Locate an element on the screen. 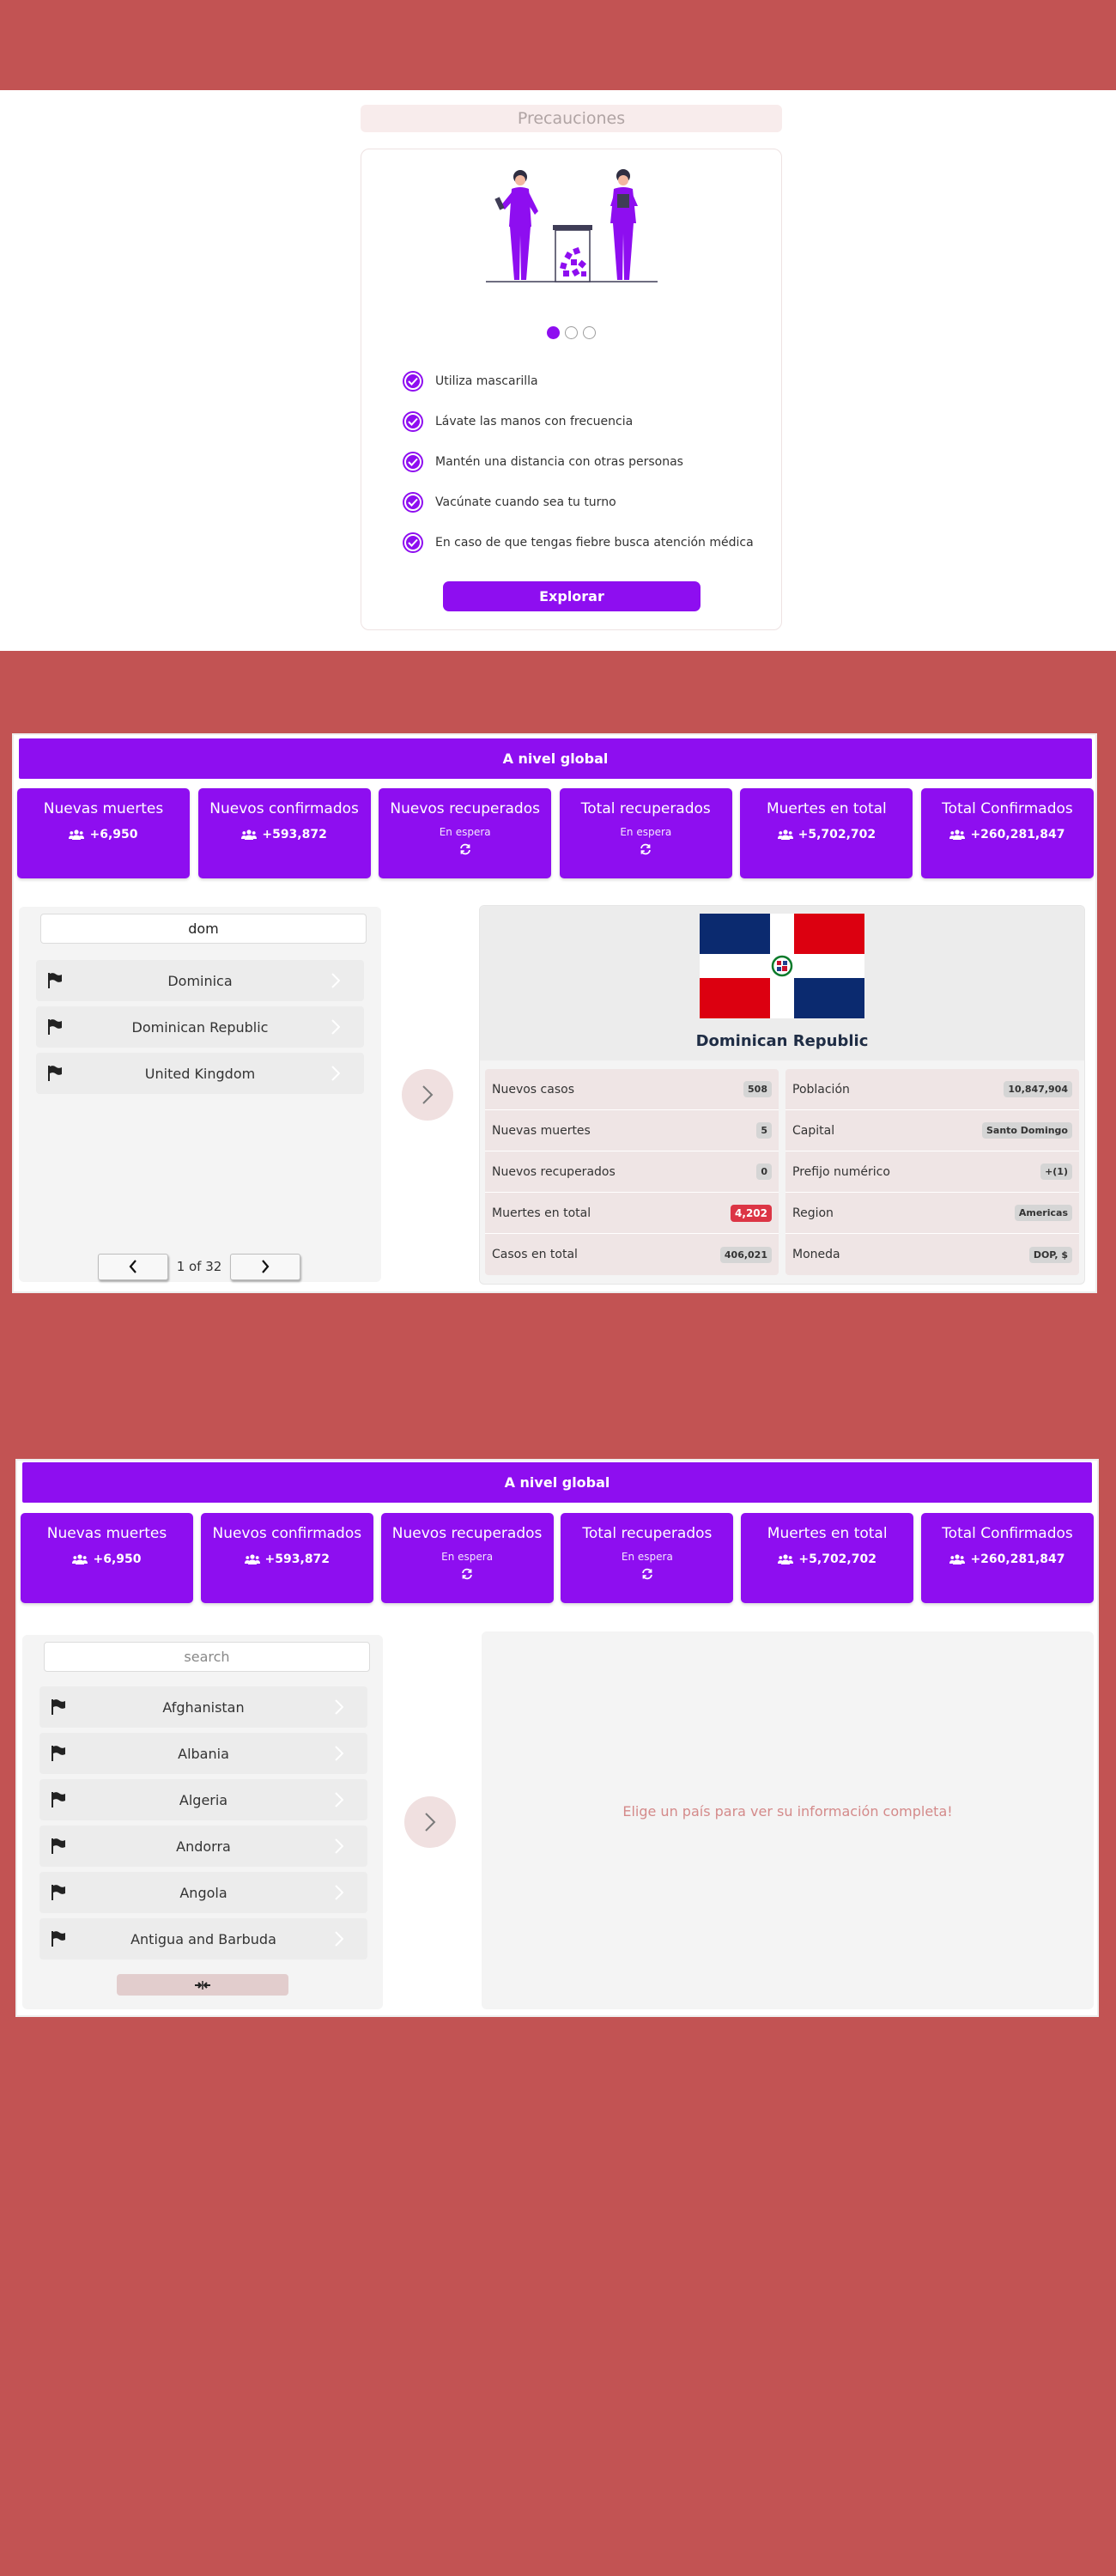 This screenshot has width=1116, height=2576. precautions-title: Precauciones is located at coordinates (571, 118).